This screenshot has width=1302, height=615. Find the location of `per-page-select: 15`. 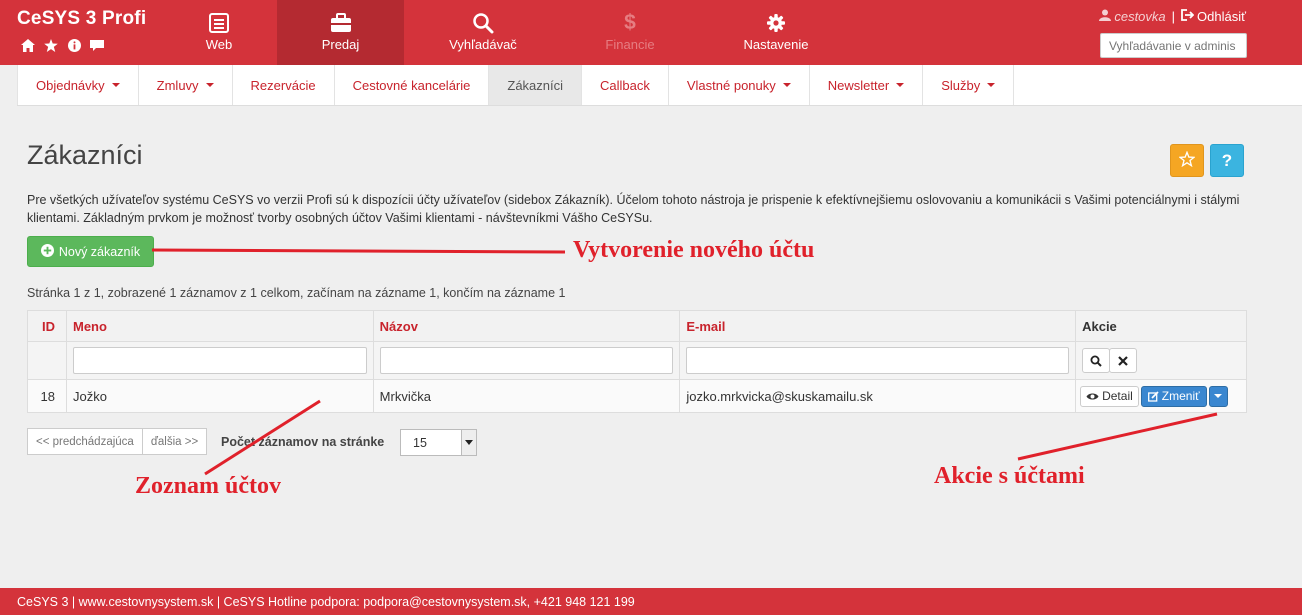

per-page-select: 15 is located at coordinates (438, 442).